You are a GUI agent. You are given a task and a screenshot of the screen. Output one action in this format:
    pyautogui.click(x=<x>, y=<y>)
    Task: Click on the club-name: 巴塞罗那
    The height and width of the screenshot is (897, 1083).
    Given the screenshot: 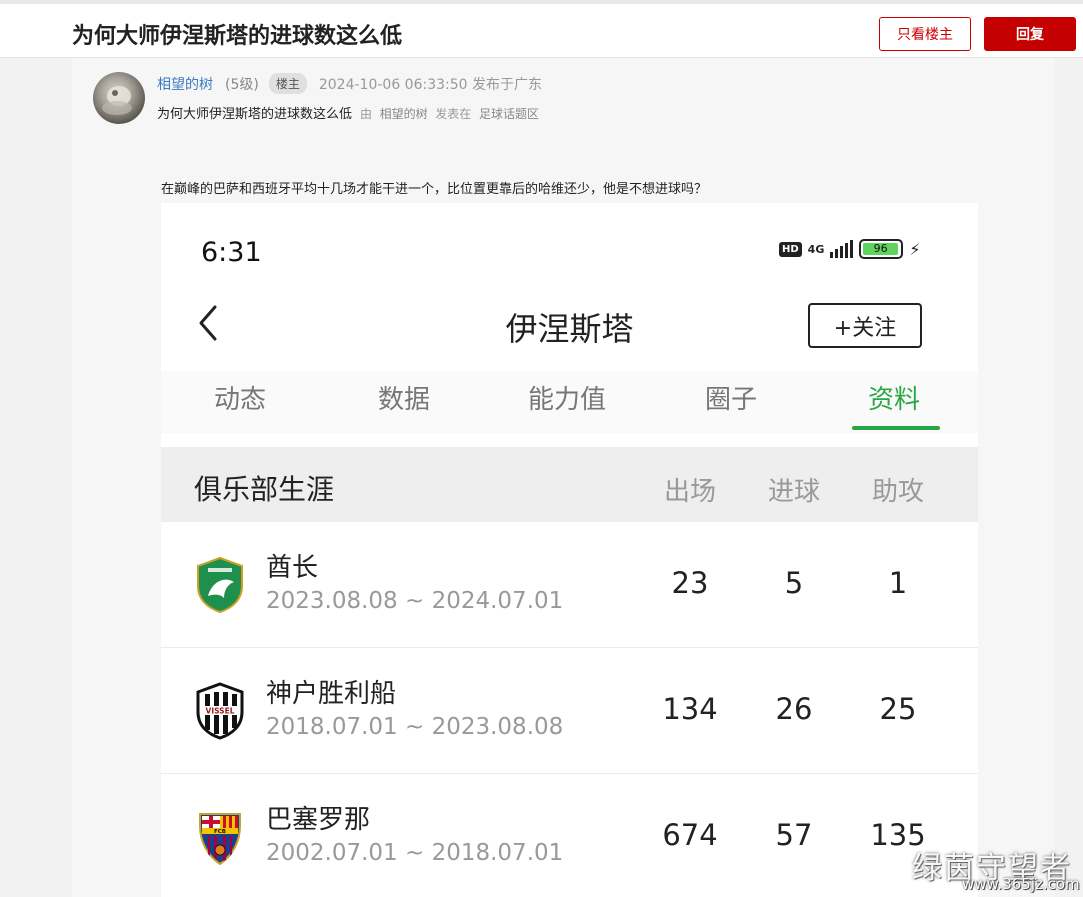 What is the action you would take?
    pyautogui.click(x=318, y=820)
    